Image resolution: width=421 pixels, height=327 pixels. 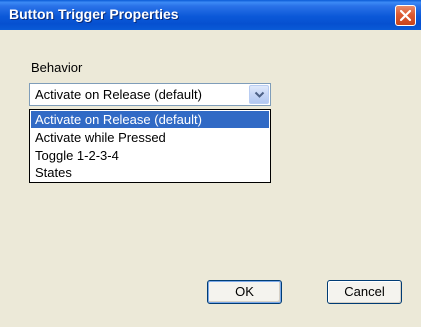 What do you see at coordinates (150, 172) in the screenshot?
I see `dropdown-option: States` at bounding box center [150, 172].